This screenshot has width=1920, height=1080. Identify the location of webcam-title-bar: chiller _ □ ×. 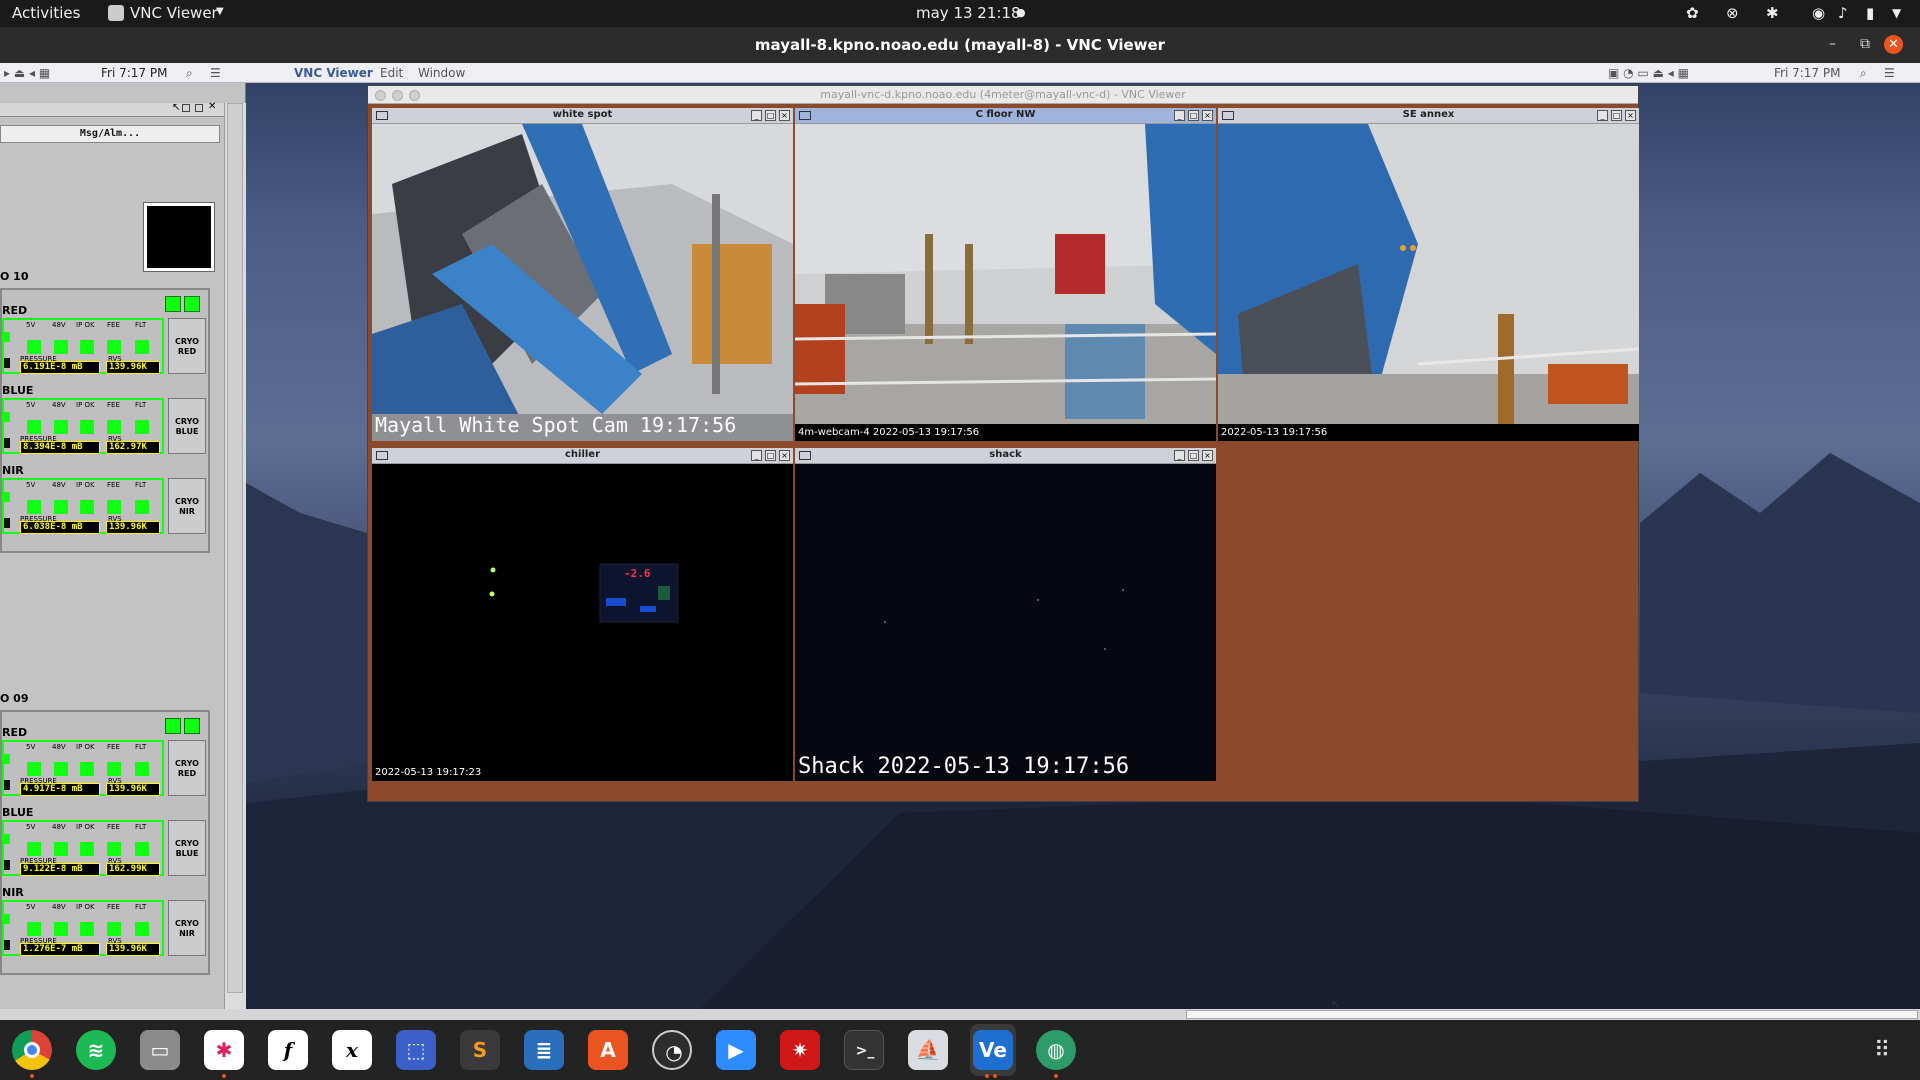
(582, 456).